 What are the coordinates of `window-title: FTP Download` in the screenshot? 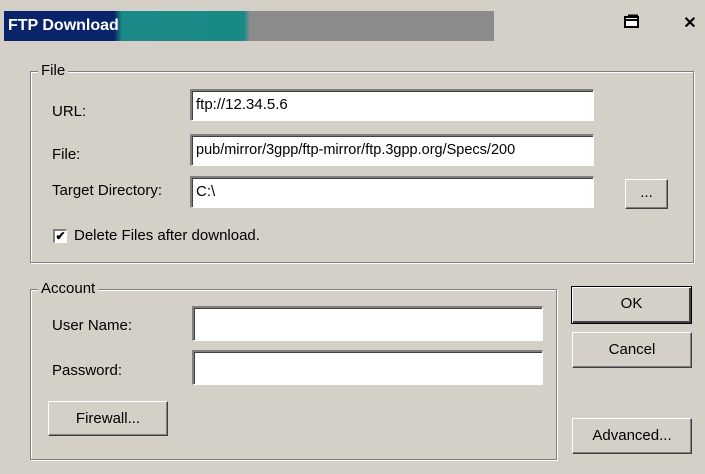 It's located at (63, 25).